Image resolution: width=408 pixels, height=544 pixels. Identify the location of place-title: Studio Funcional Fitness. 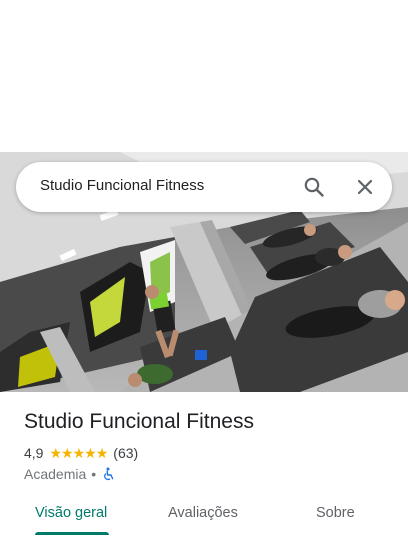
(139, 421).